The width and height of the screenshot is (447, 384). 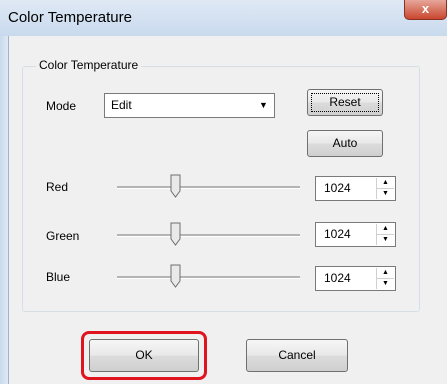 What do you see at coordinates (70, 17) in the screenshot?
I see `window-title: Color Temperature` at bounding box center [70, 17].